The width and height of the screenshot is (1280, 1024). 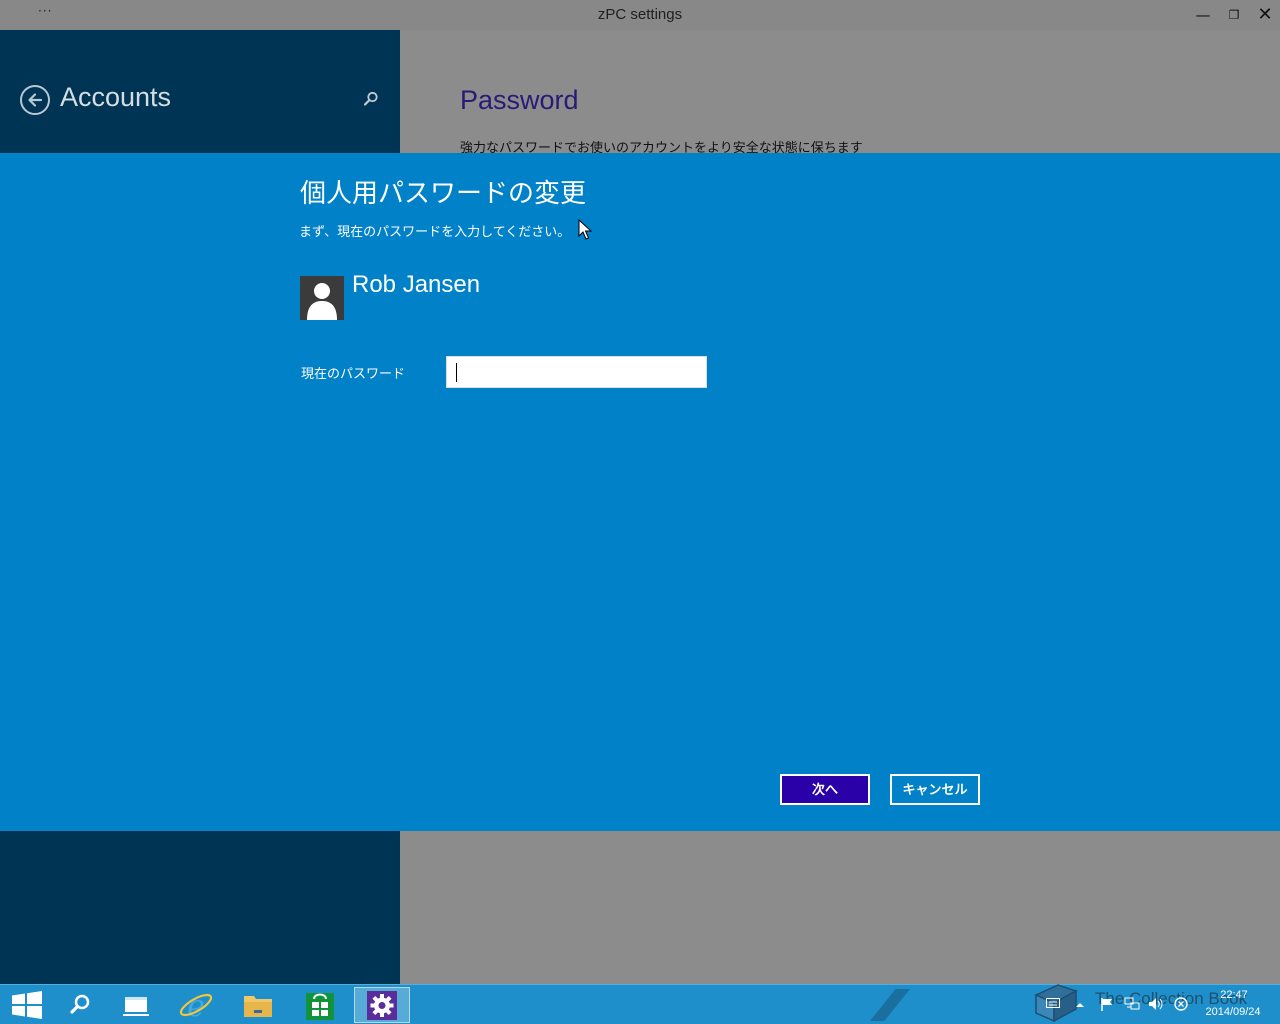 I want to click on taskbar-ie-button: e, so click(x=196, y=1005).